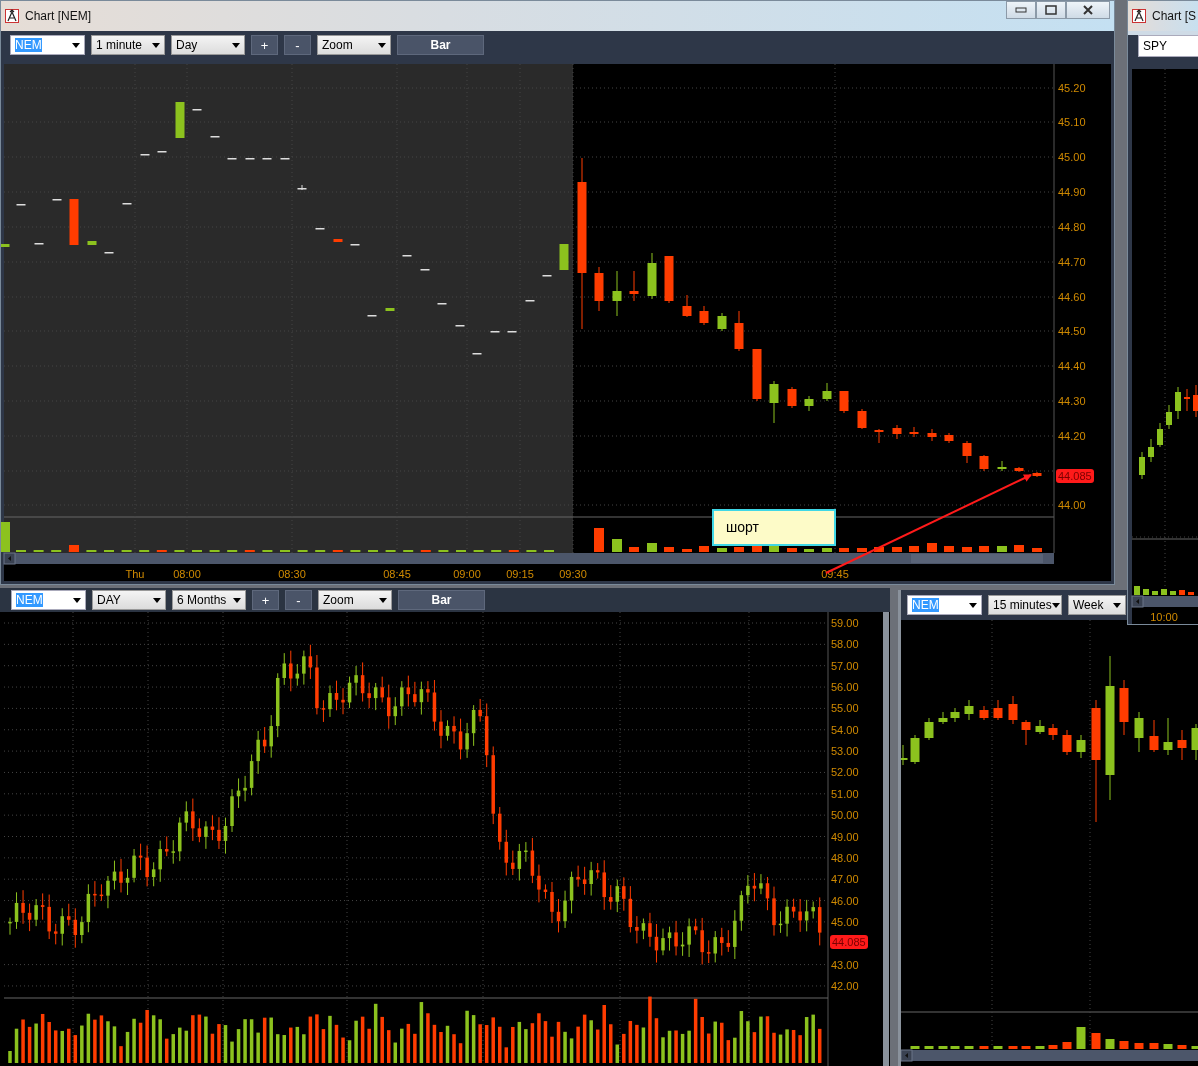  Describe the element at coordinates (520, 574) in the screenshot. I see `time-label: 09:15` at that location.